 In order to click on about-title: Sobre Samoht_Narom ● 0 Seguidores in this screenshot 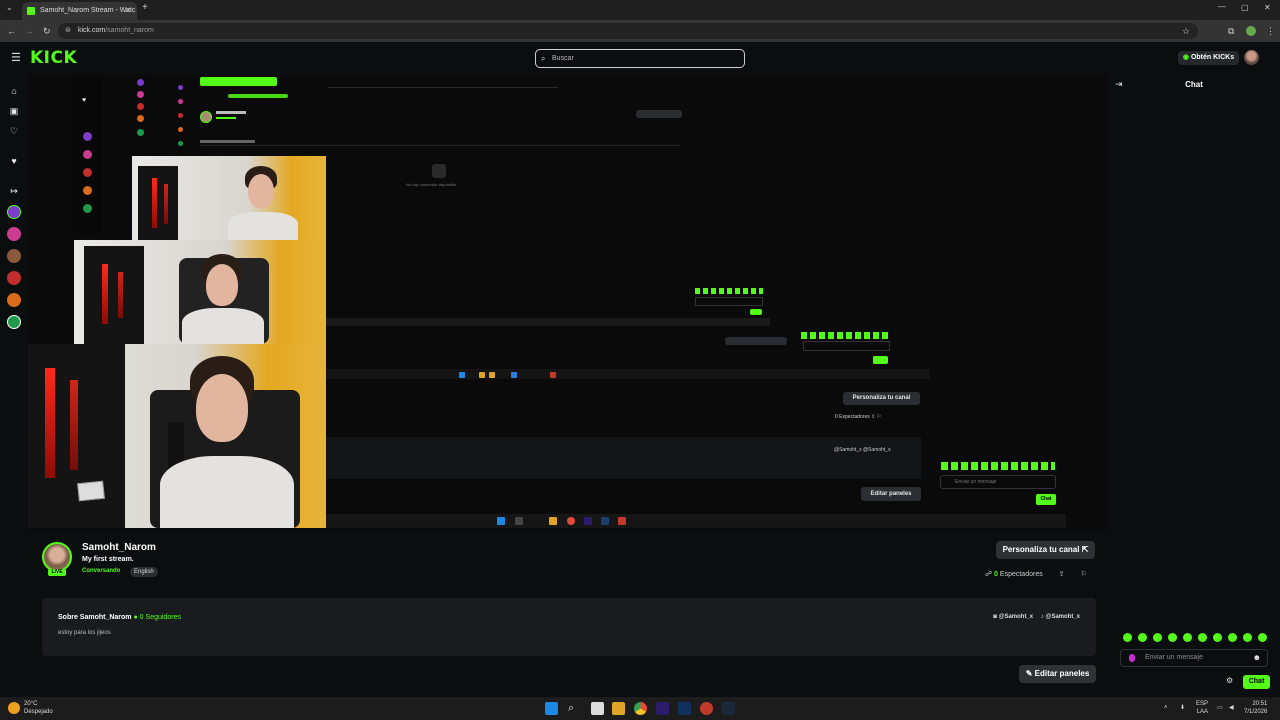, I will do `click(119, 617)`.